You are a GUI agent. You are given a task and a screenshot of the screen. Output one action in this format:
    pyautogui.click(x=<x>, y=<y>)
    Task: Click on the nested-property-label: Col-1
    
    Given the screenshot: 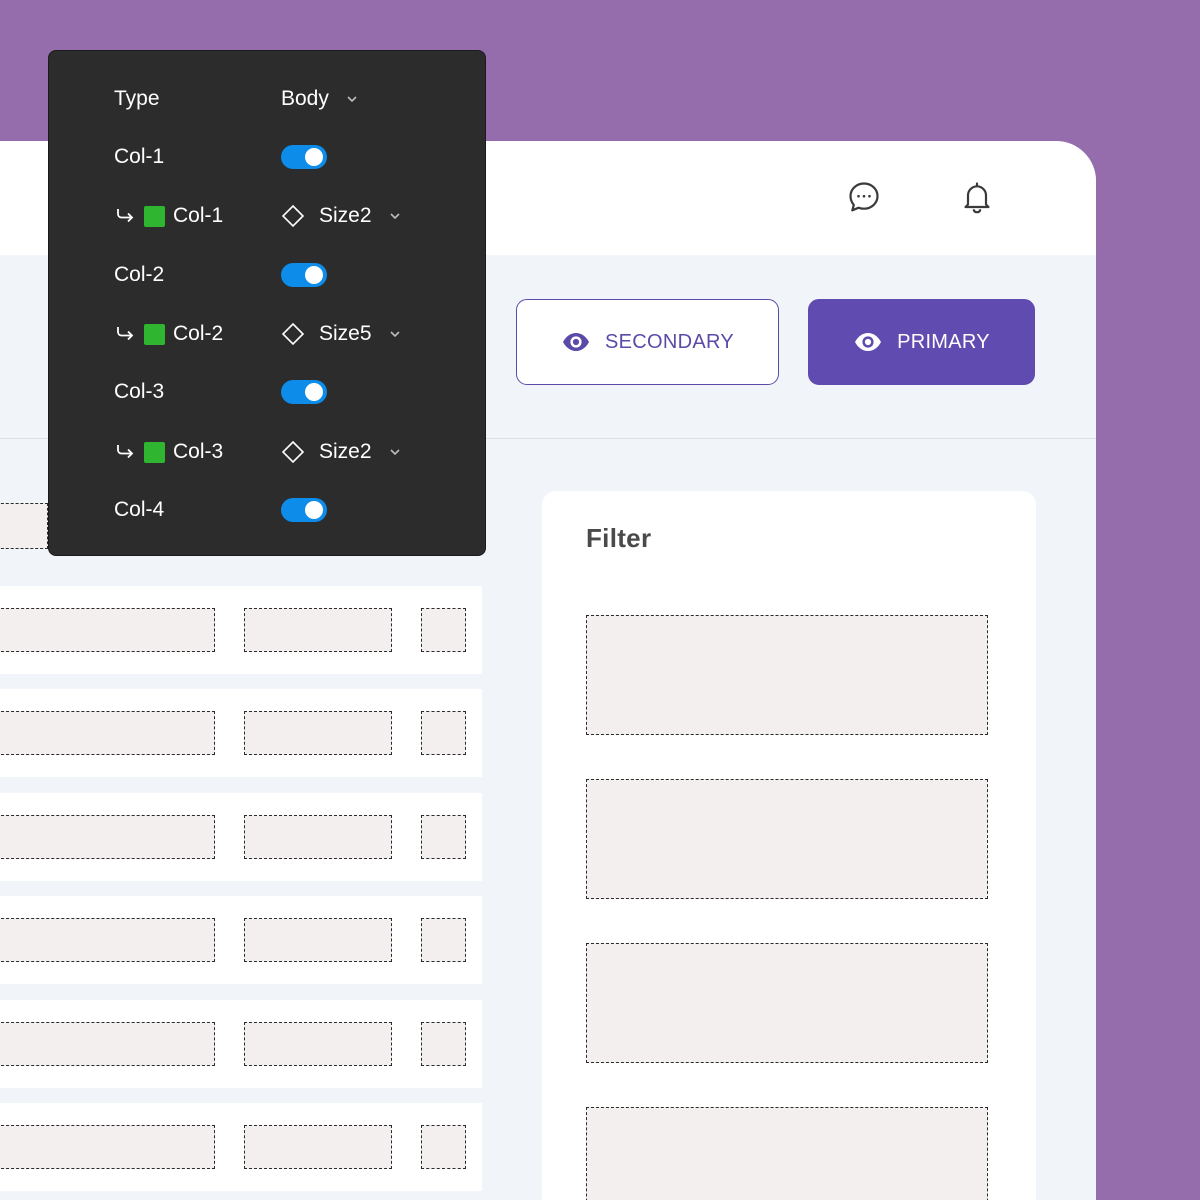 What is the action you would take?
    pyautogui.click(x=168, y=216)
    